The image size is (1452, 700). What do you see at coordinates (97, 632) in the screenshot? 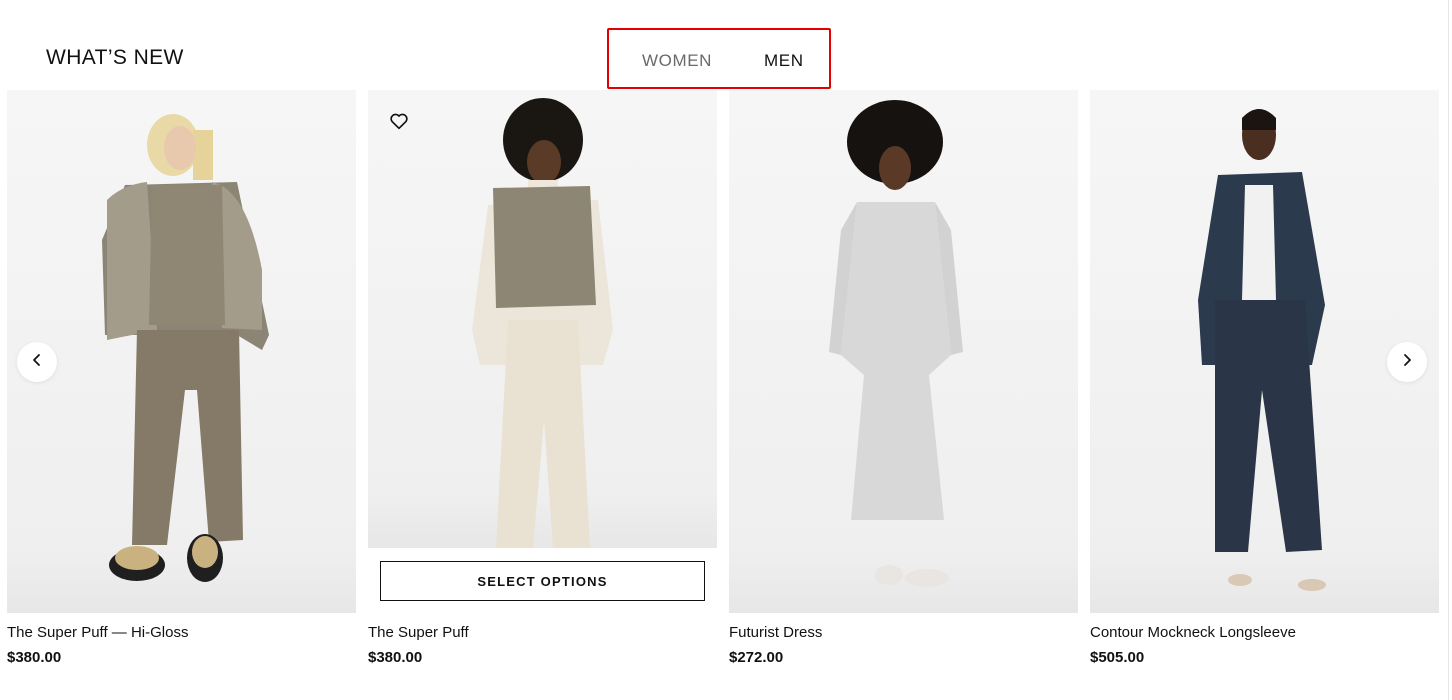
I see `product-name: The Super Puff — Hi-Gloss` at bounding box center [97, 632].